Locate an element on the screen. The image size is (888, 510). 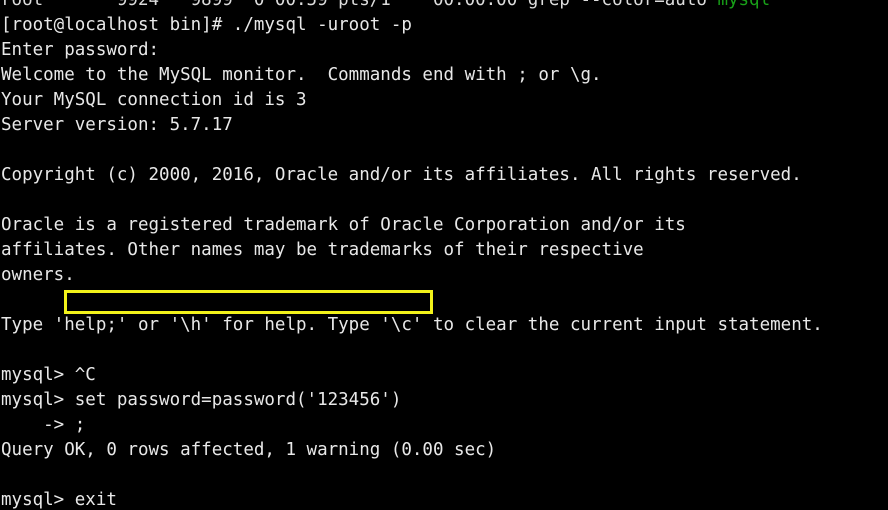
line-blank-3-text is located at coordinates (6, 300).